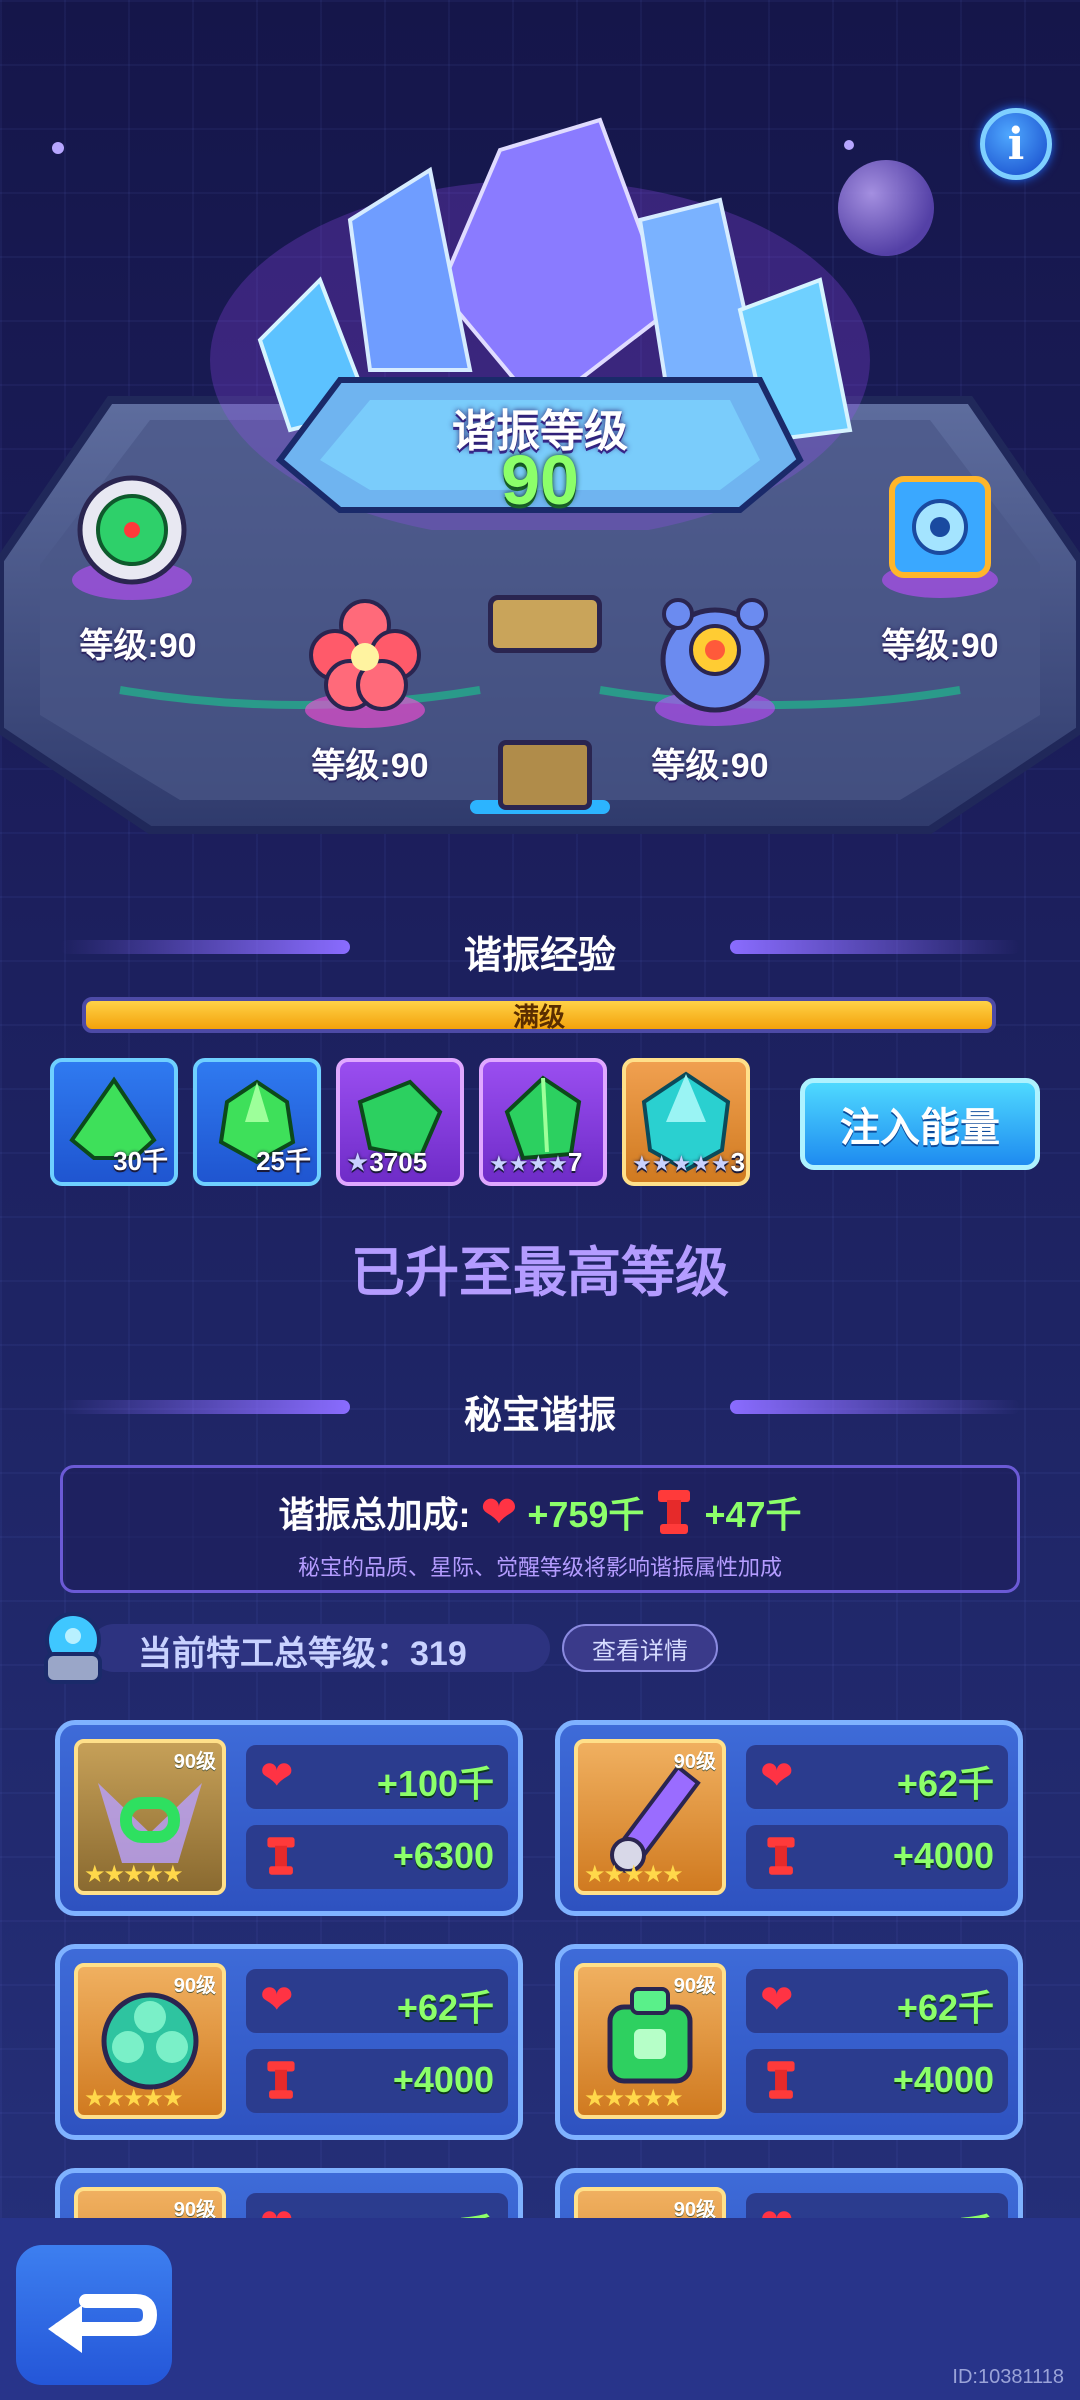 This screenshot has width=1080, height=2400. What do you see at coordinates (73, 1648) in the screenshot?
I see `agent-robot-icon` at bounding box center [73, 1648].